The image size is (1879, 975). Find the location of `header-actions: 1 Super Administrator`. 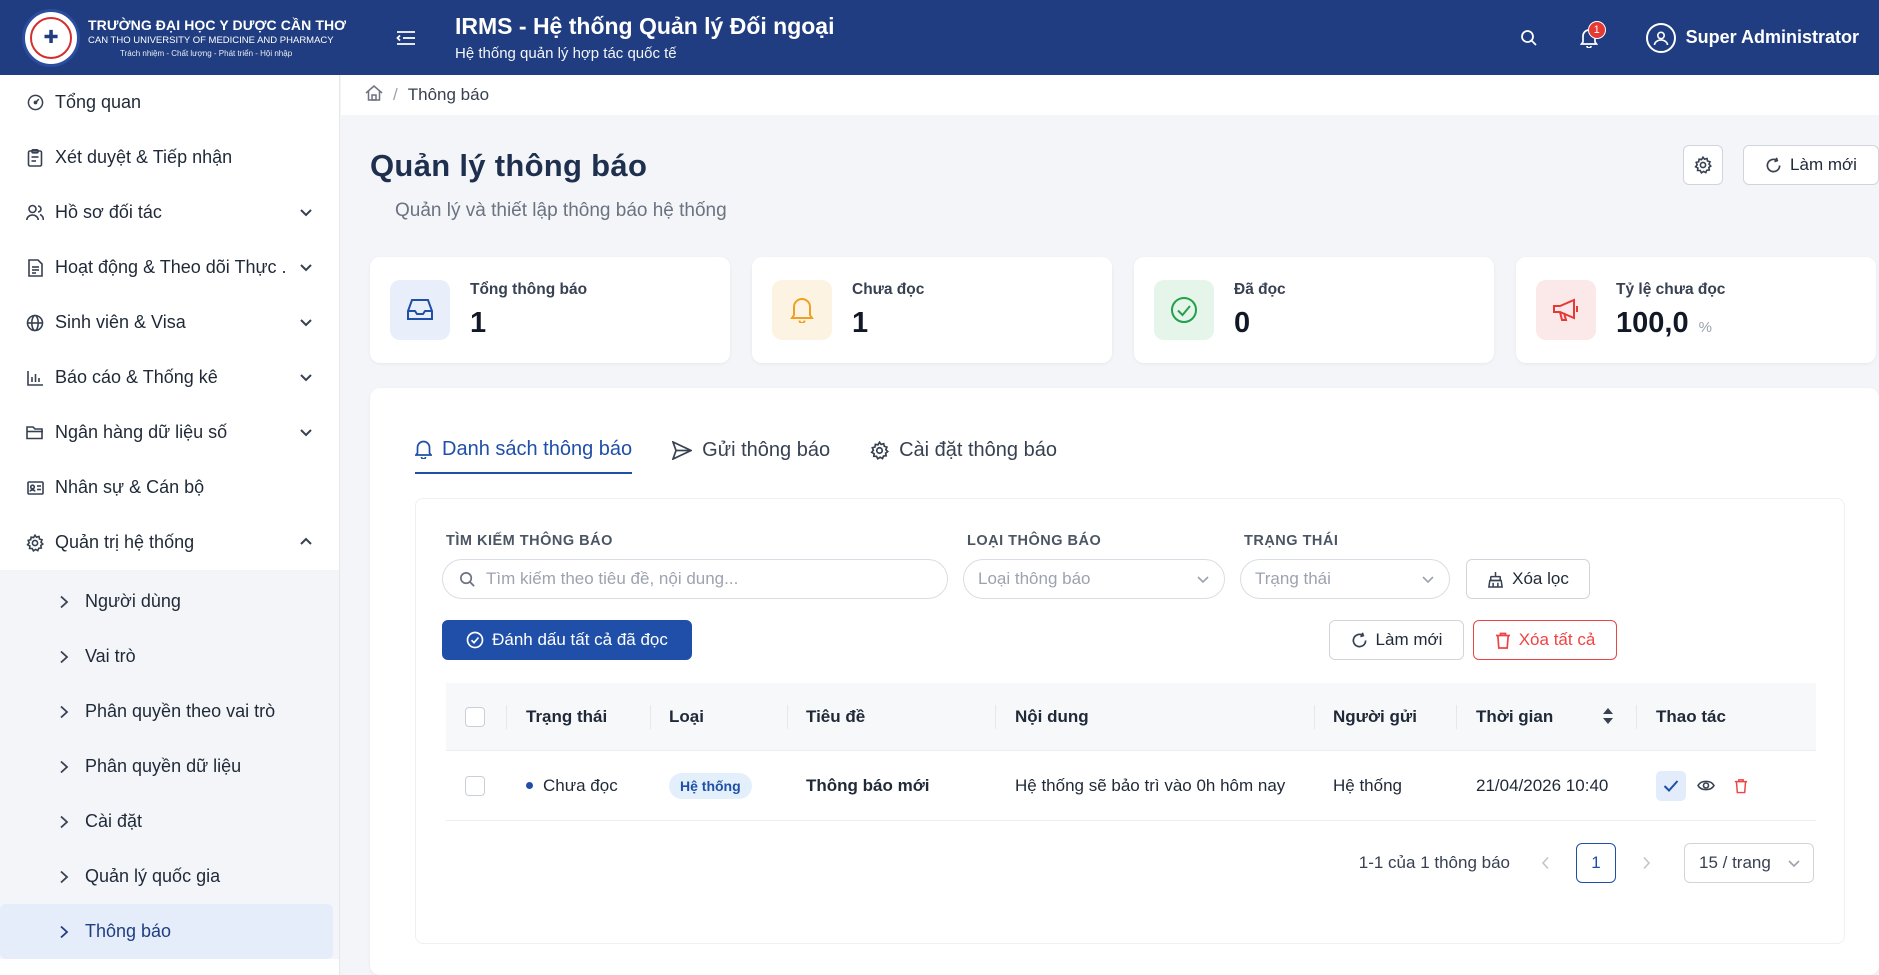

header-actions: 1 Super Administrator is located at coordinates (1685, 37).